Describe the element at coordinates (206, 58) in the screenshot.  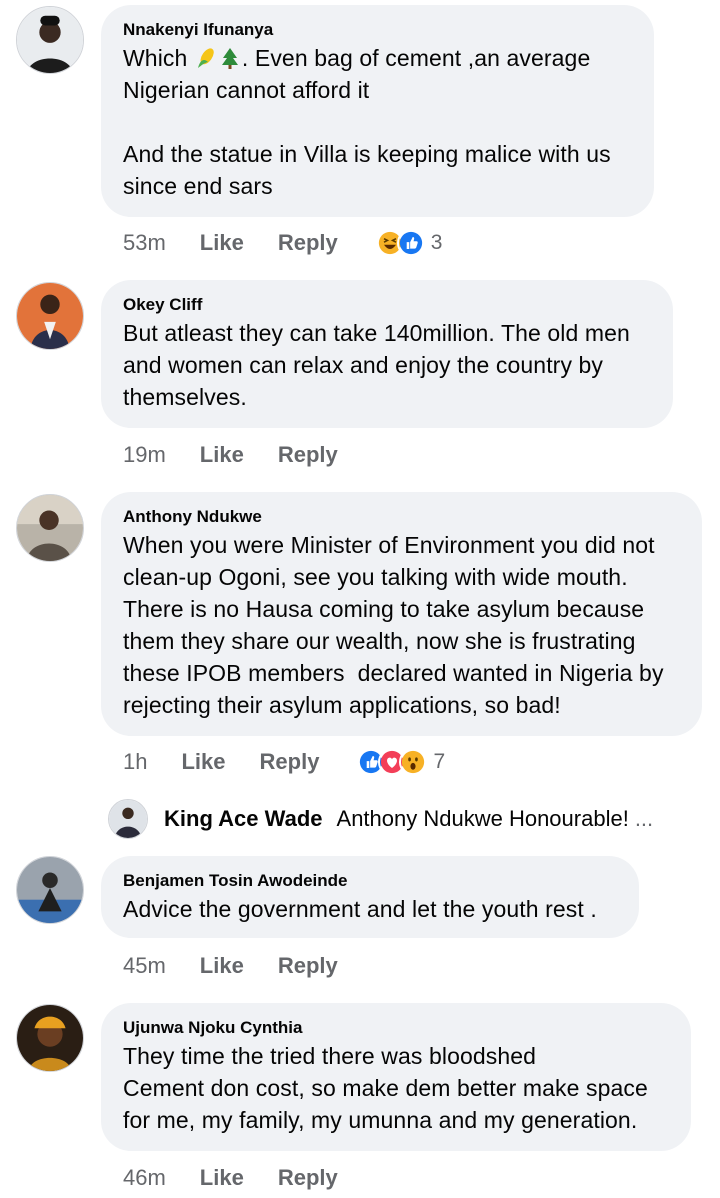
I see `corn-emoji` at that location.